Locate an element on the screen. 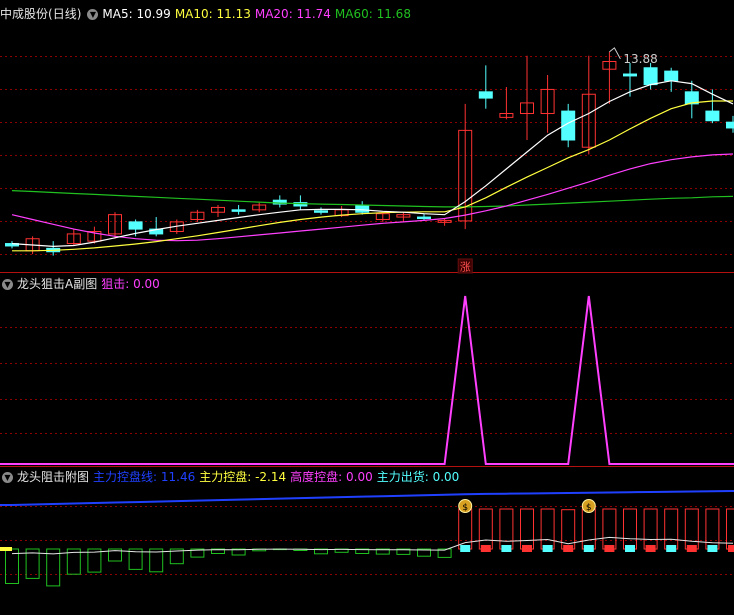 The height and width of the screenshot is (615, 734). main-control-line is located at coordinates (367, 498).